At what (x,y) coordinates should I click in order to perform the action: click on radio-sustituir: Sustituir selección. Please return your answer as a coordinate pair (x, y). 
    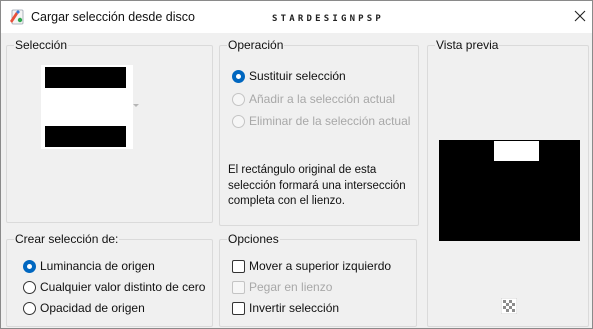
    Looking at the image, I should click on (289, 76).